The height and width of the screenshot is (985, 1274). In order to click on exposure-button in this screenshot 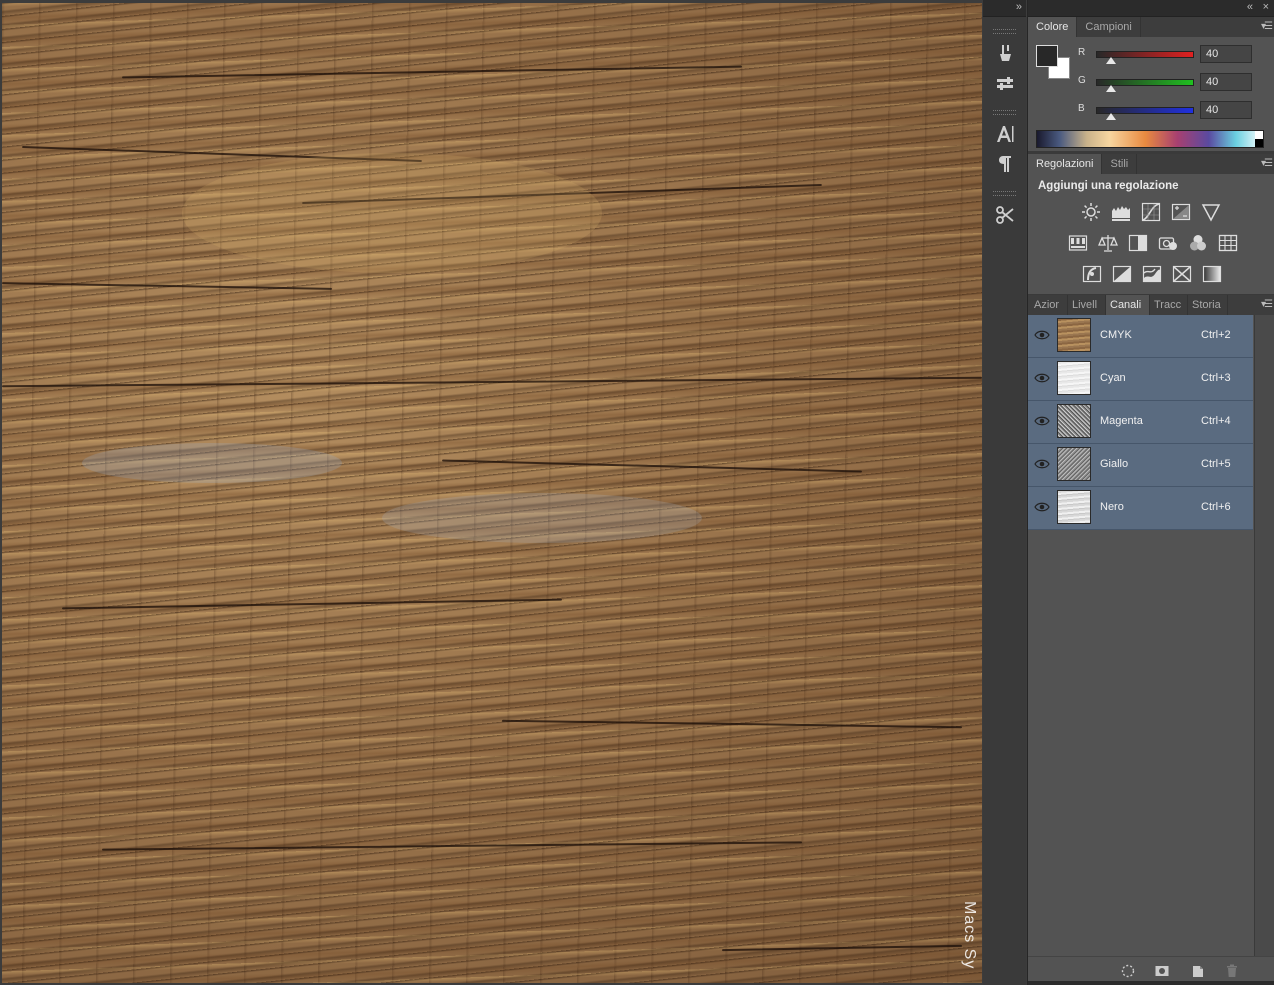, I will do `click(1181, 212)`.